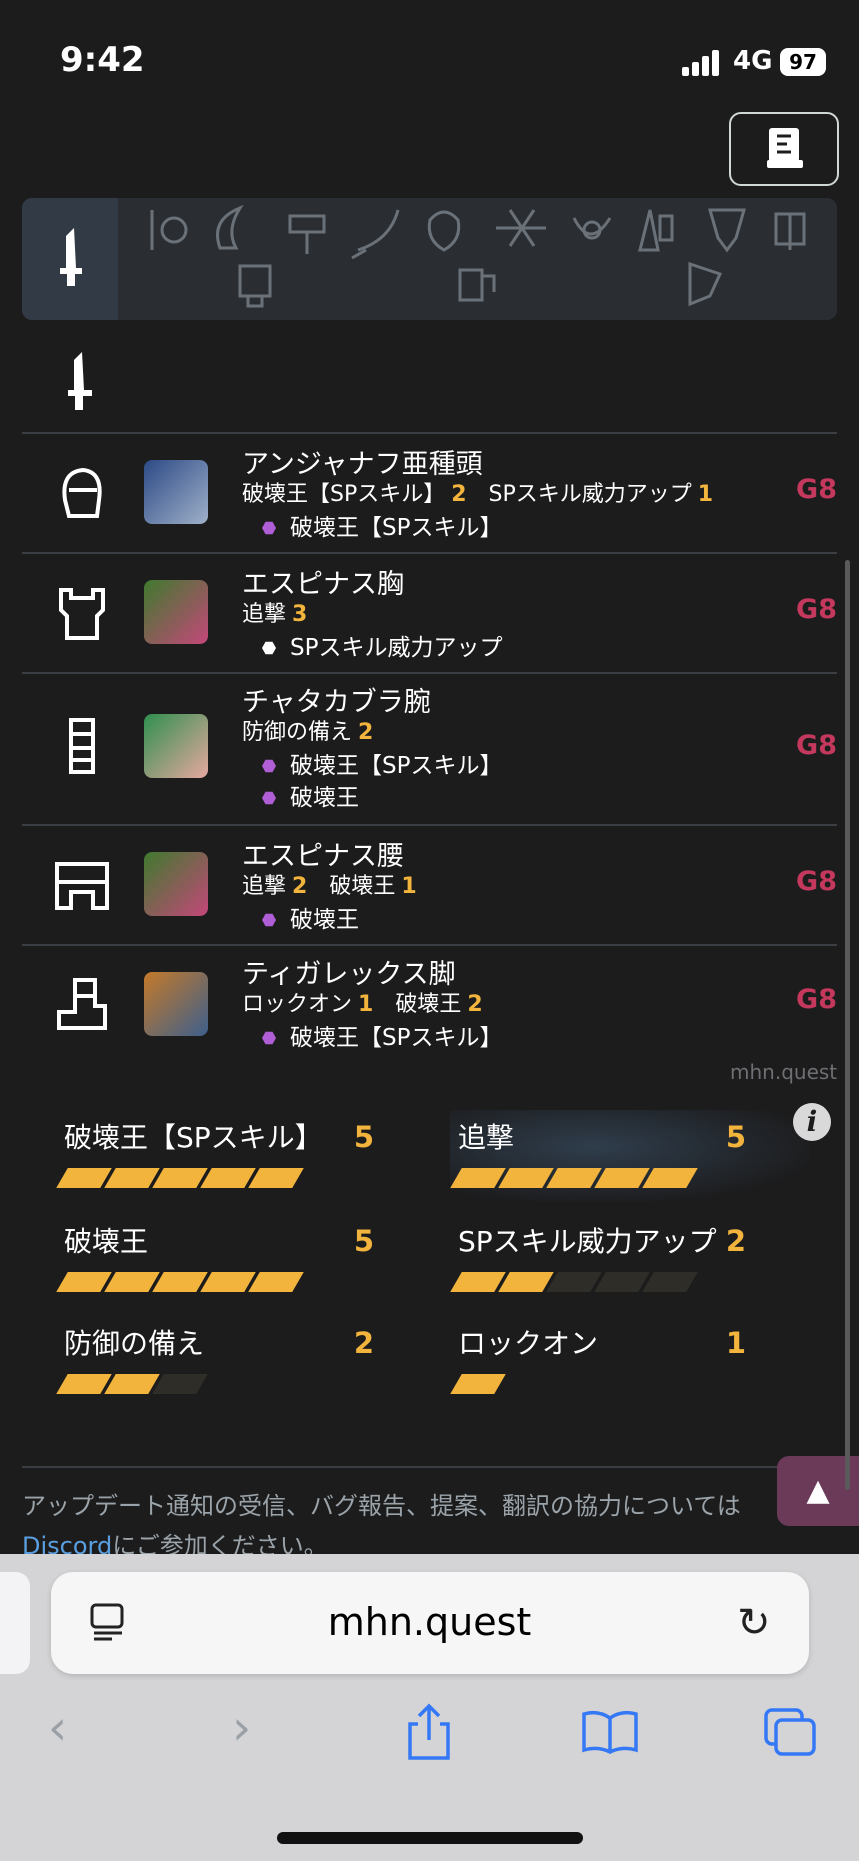 This screenshot has height=1861, width=859. Describe the element at coordinates (375, 234) in the screenshot. I see `long-sword-icon` at that location.